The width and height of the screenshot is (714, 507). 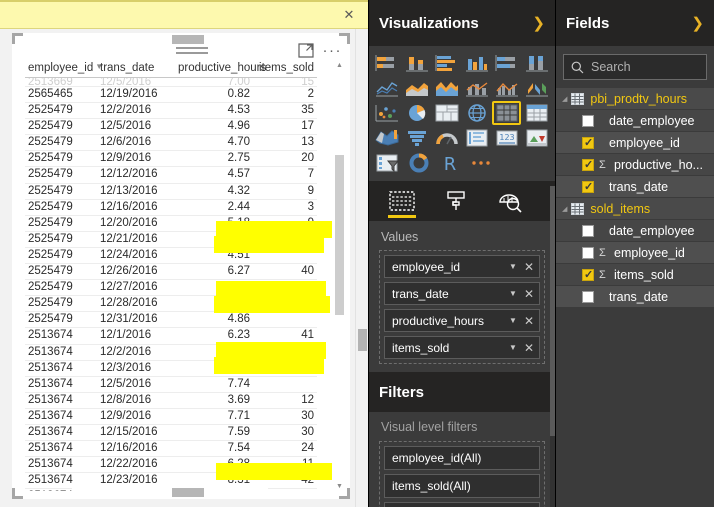 What do you see at coordinates (419, 163) in the screenshot?
I see `donut-chart-icon` at bounding box center [419, 163].